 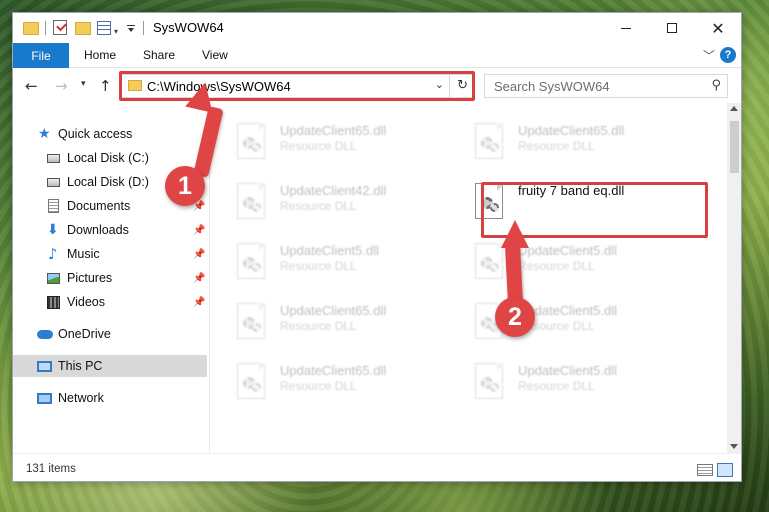 I want to click on address-dropdown-chevron-icon: ⌄, so click(x=439, y=84).